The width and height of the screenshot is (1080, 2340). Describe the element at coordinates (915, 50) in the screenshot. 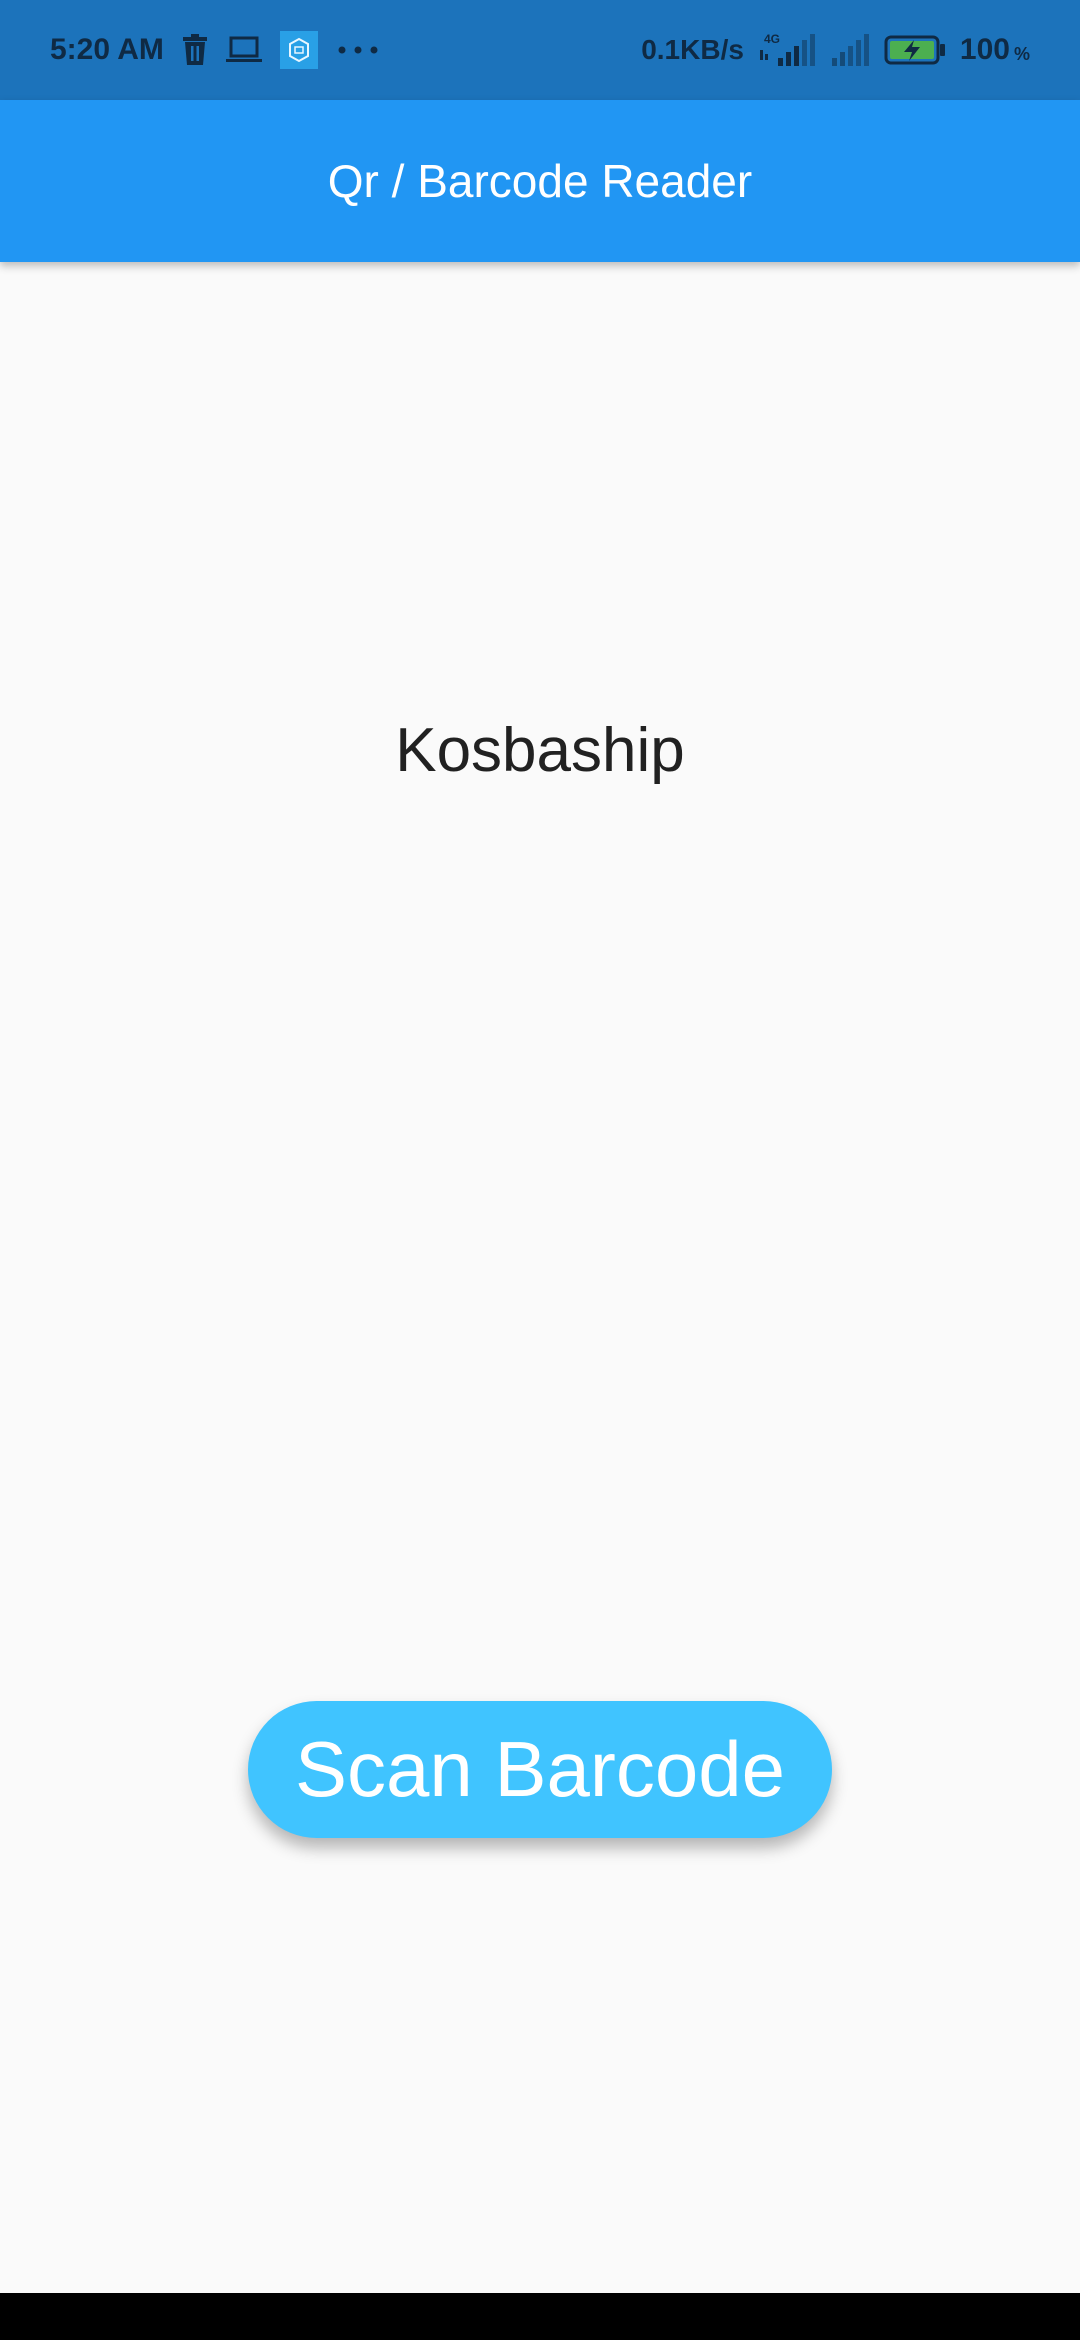

I see `battery-charging-icon` at that location.